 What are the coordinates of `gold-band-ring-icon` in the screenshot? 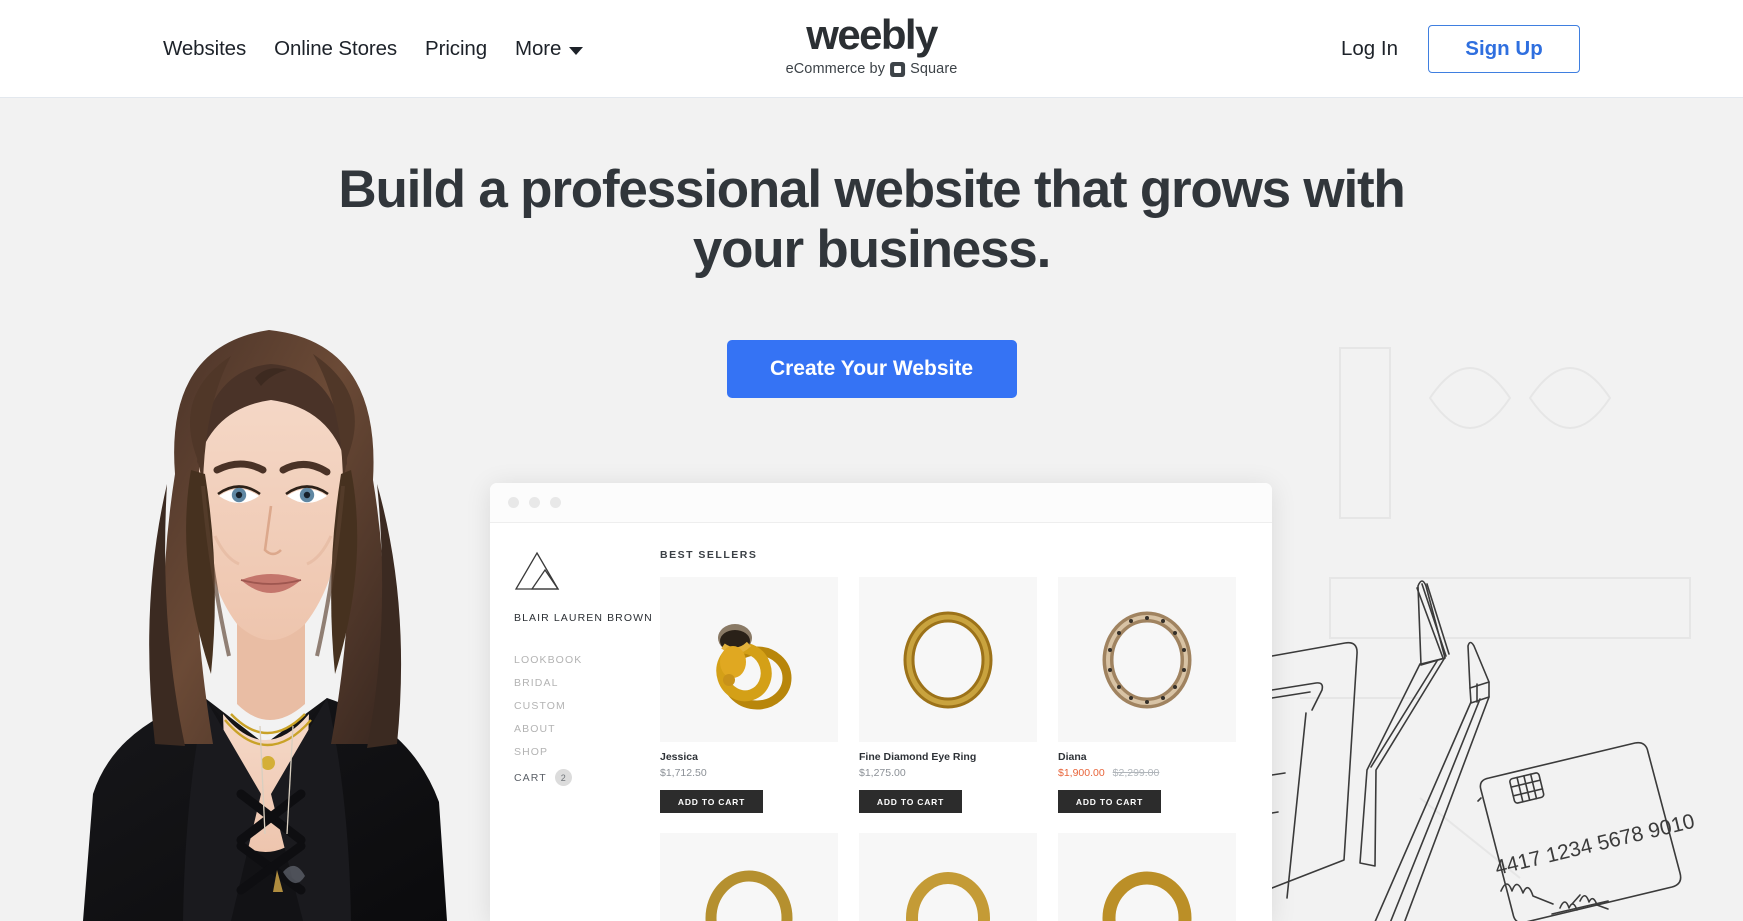 It's located at (948, 659).